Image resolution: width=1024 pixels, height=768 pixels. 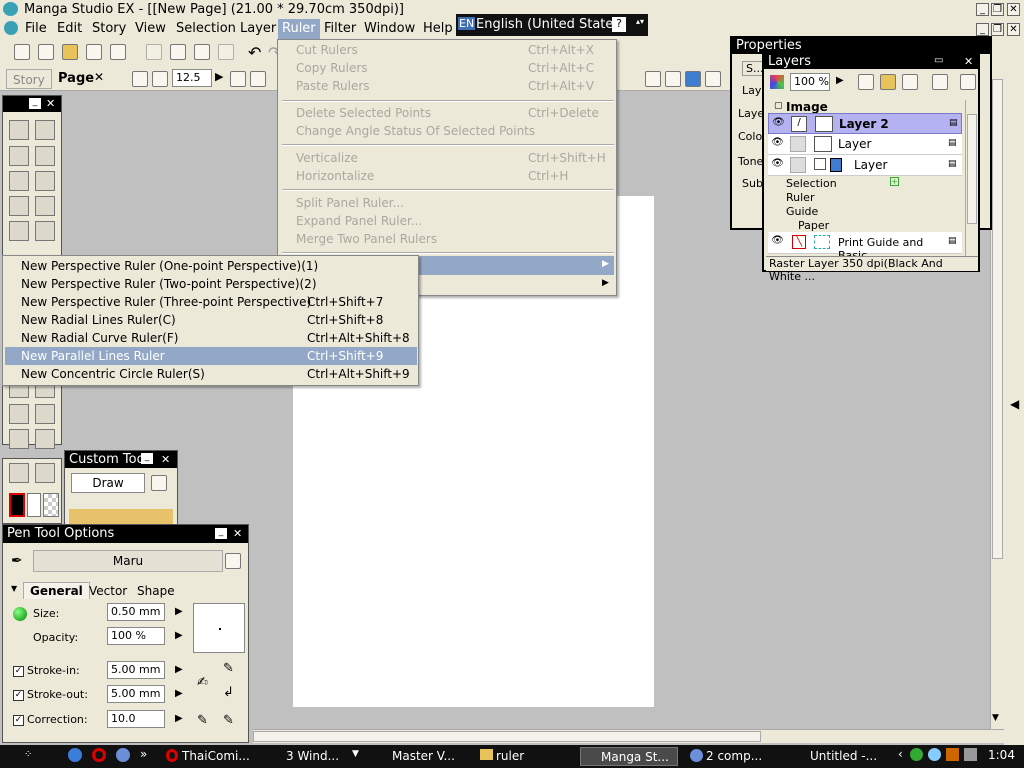 I want to click on quicklaunch-opera-icon, so click(x=99, y=755).